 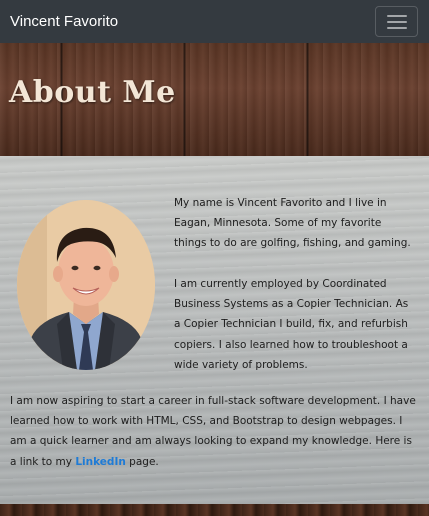 I want to click on footer-strip, so click(x=214, y=510).